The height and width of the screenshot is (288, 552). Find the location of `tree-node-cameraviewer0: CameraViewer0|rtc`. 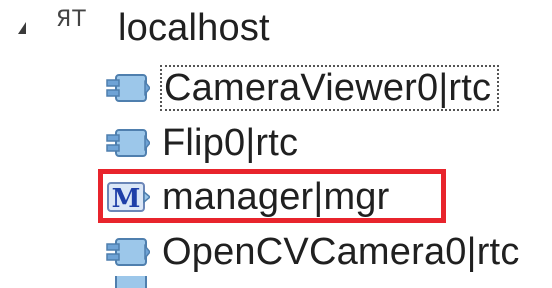

tree-node-cameraviewer0: CameraViewer0|rtc is located at coordinates (302, 88).